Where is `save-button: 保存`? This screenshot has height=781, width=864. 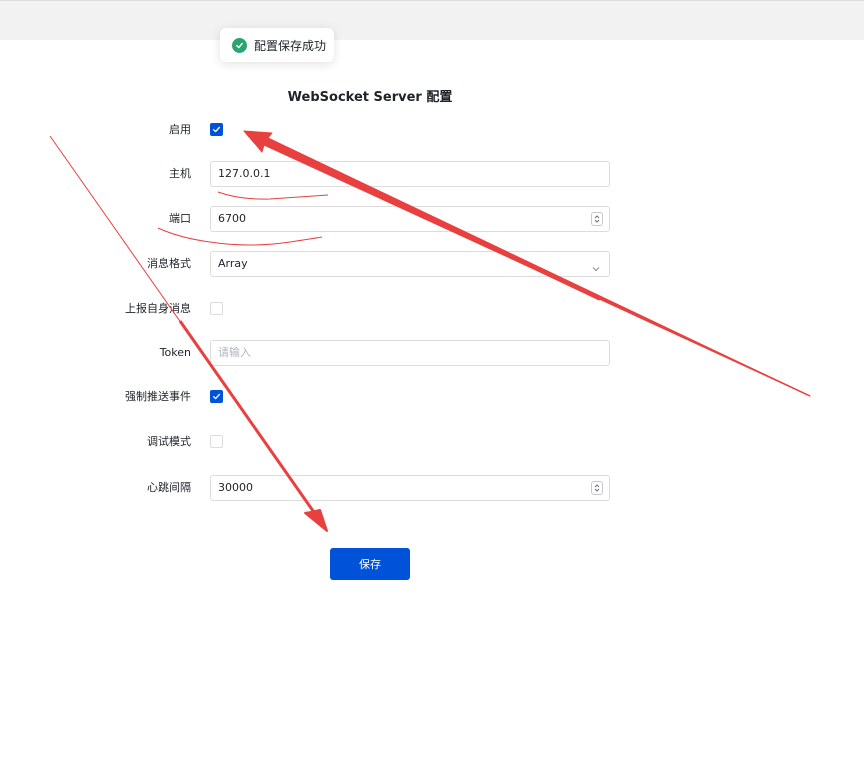
save-button: 保存 is located at coordinates (370, 564).